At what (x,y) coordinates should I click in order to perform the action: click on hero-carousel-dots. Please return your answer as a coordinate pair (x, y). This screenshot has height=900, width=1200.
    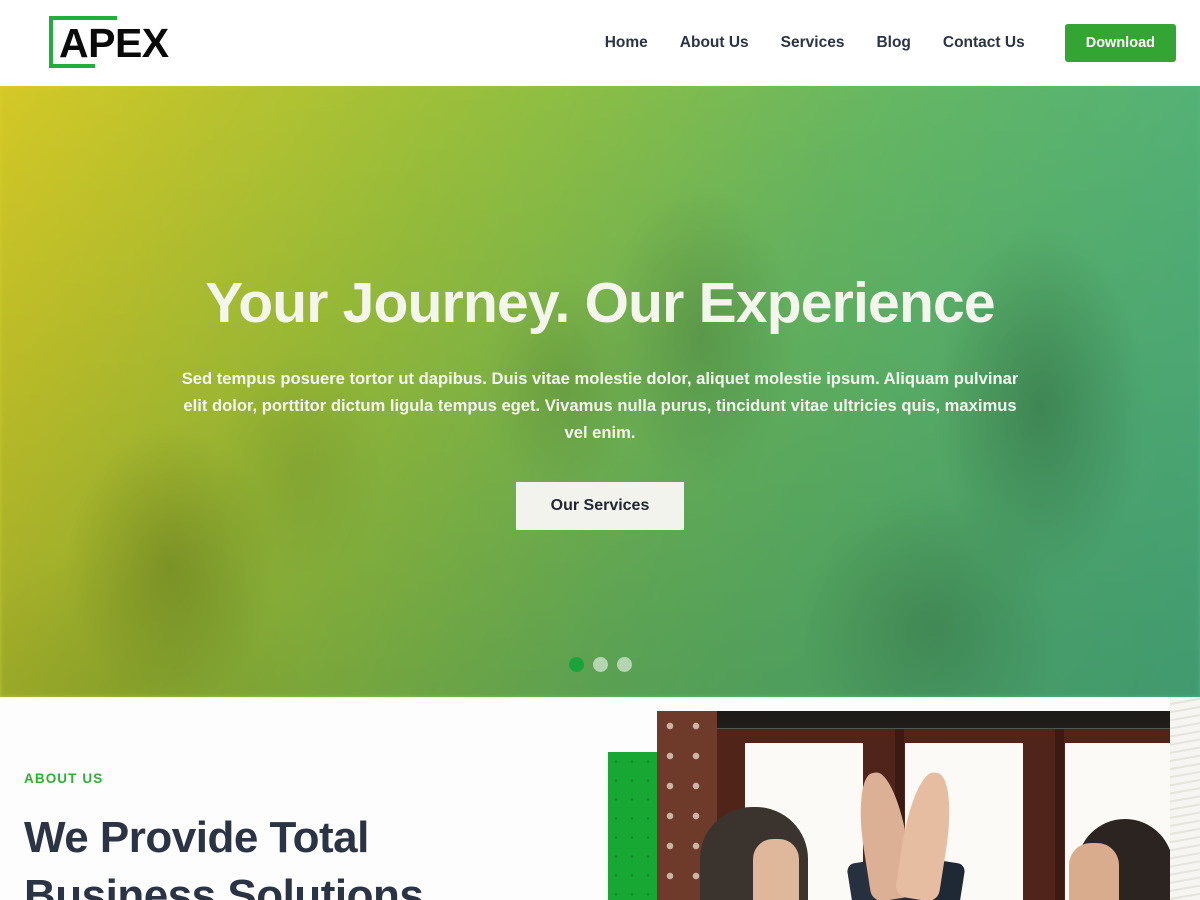
    Looking at the image, I should click on (600, 664).